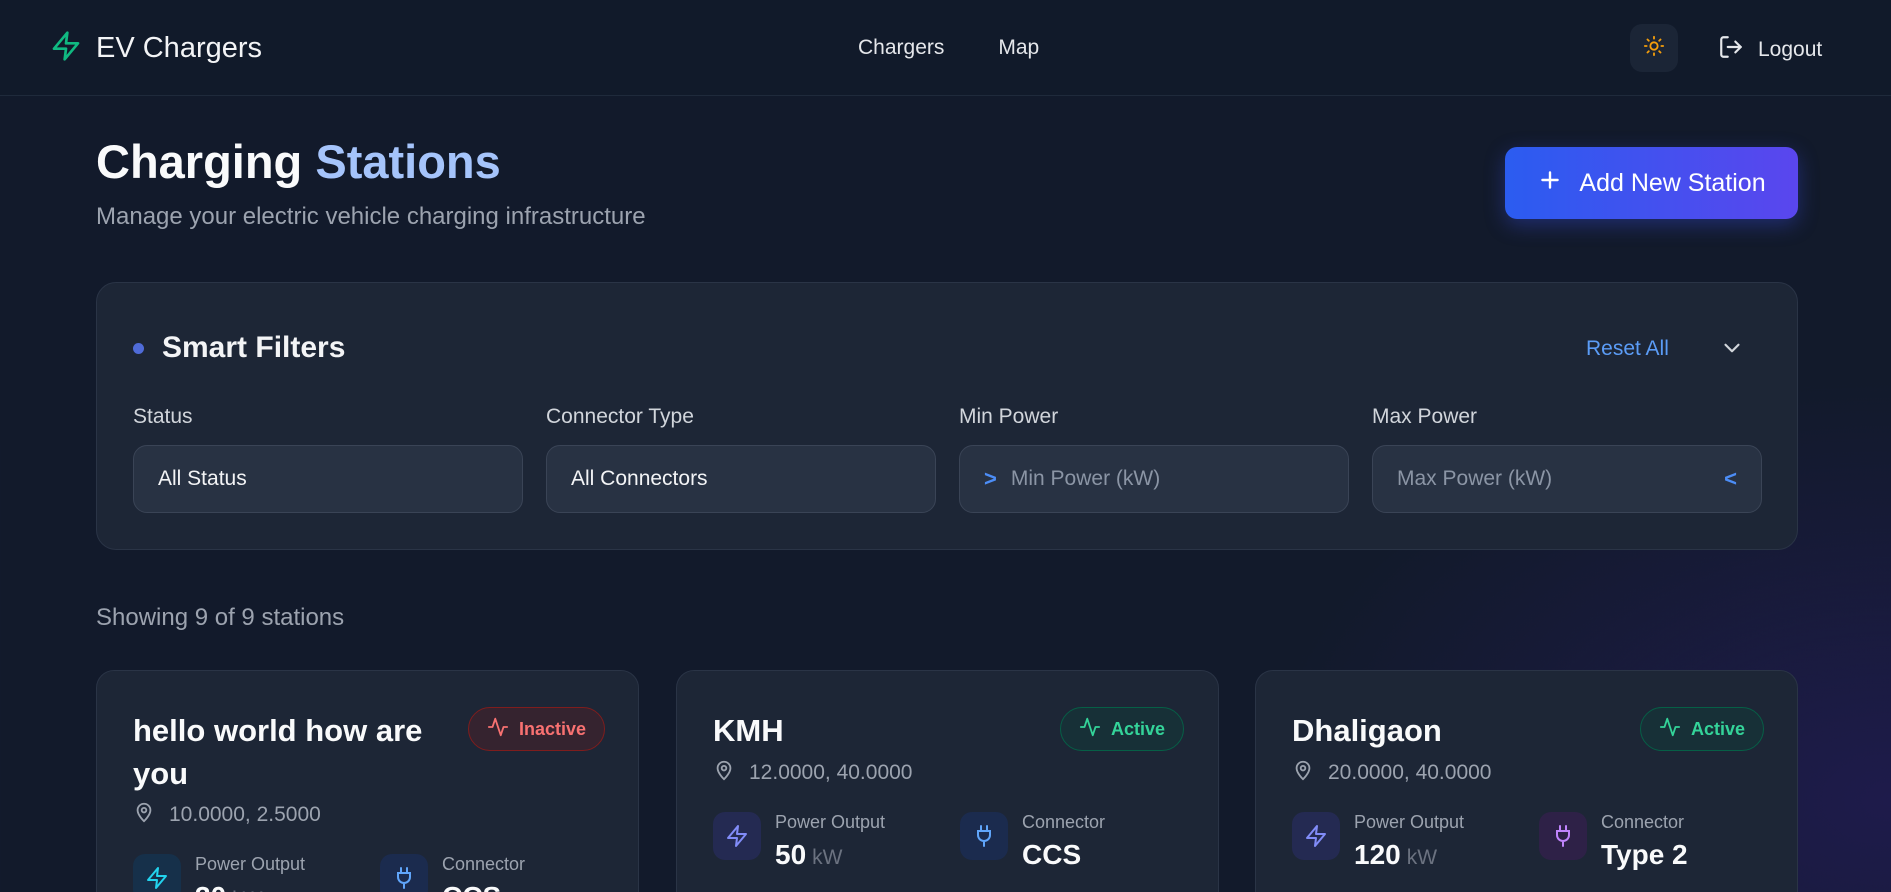 This screenshot has width=1891, height=892. I want to click on less-than-icon: <, so click(1730, 478).